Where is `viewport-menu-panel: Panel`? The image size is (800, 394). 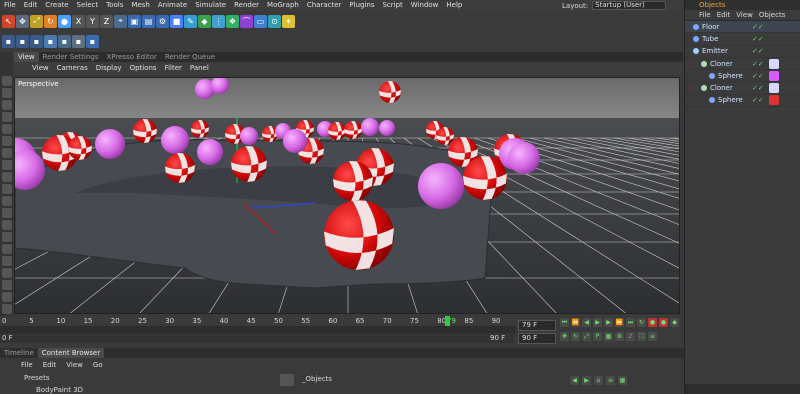
viewport-menu-panel: Panel is located at coordinates (199, 68).